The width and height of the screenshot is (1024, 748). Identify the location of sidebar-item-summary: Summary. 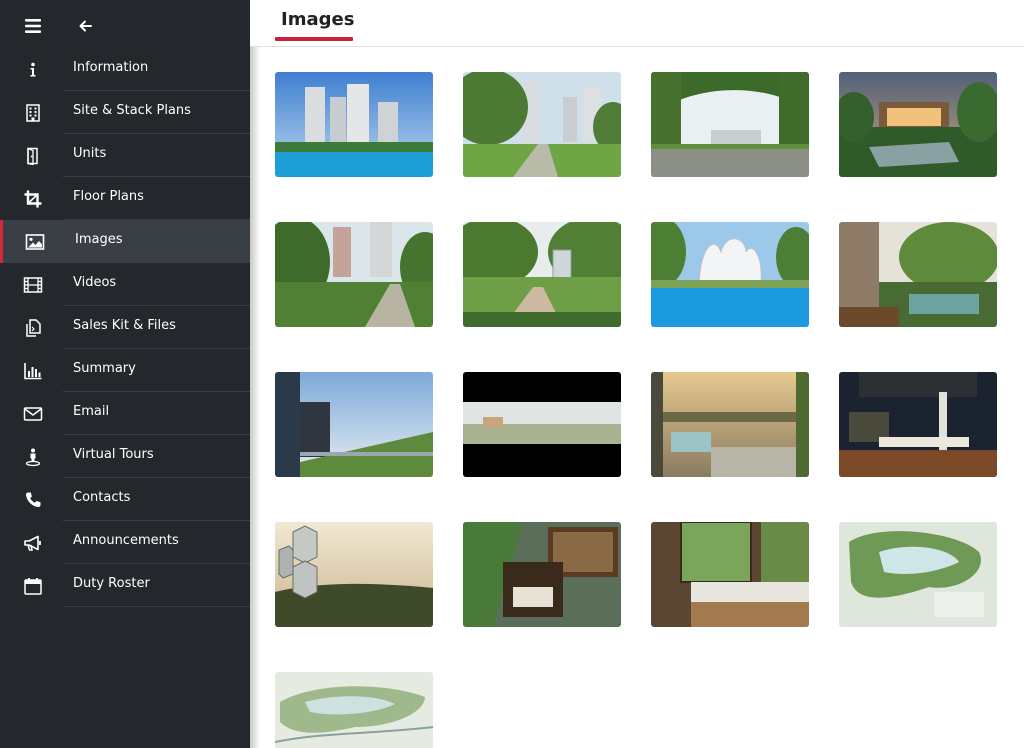
(125, 370).